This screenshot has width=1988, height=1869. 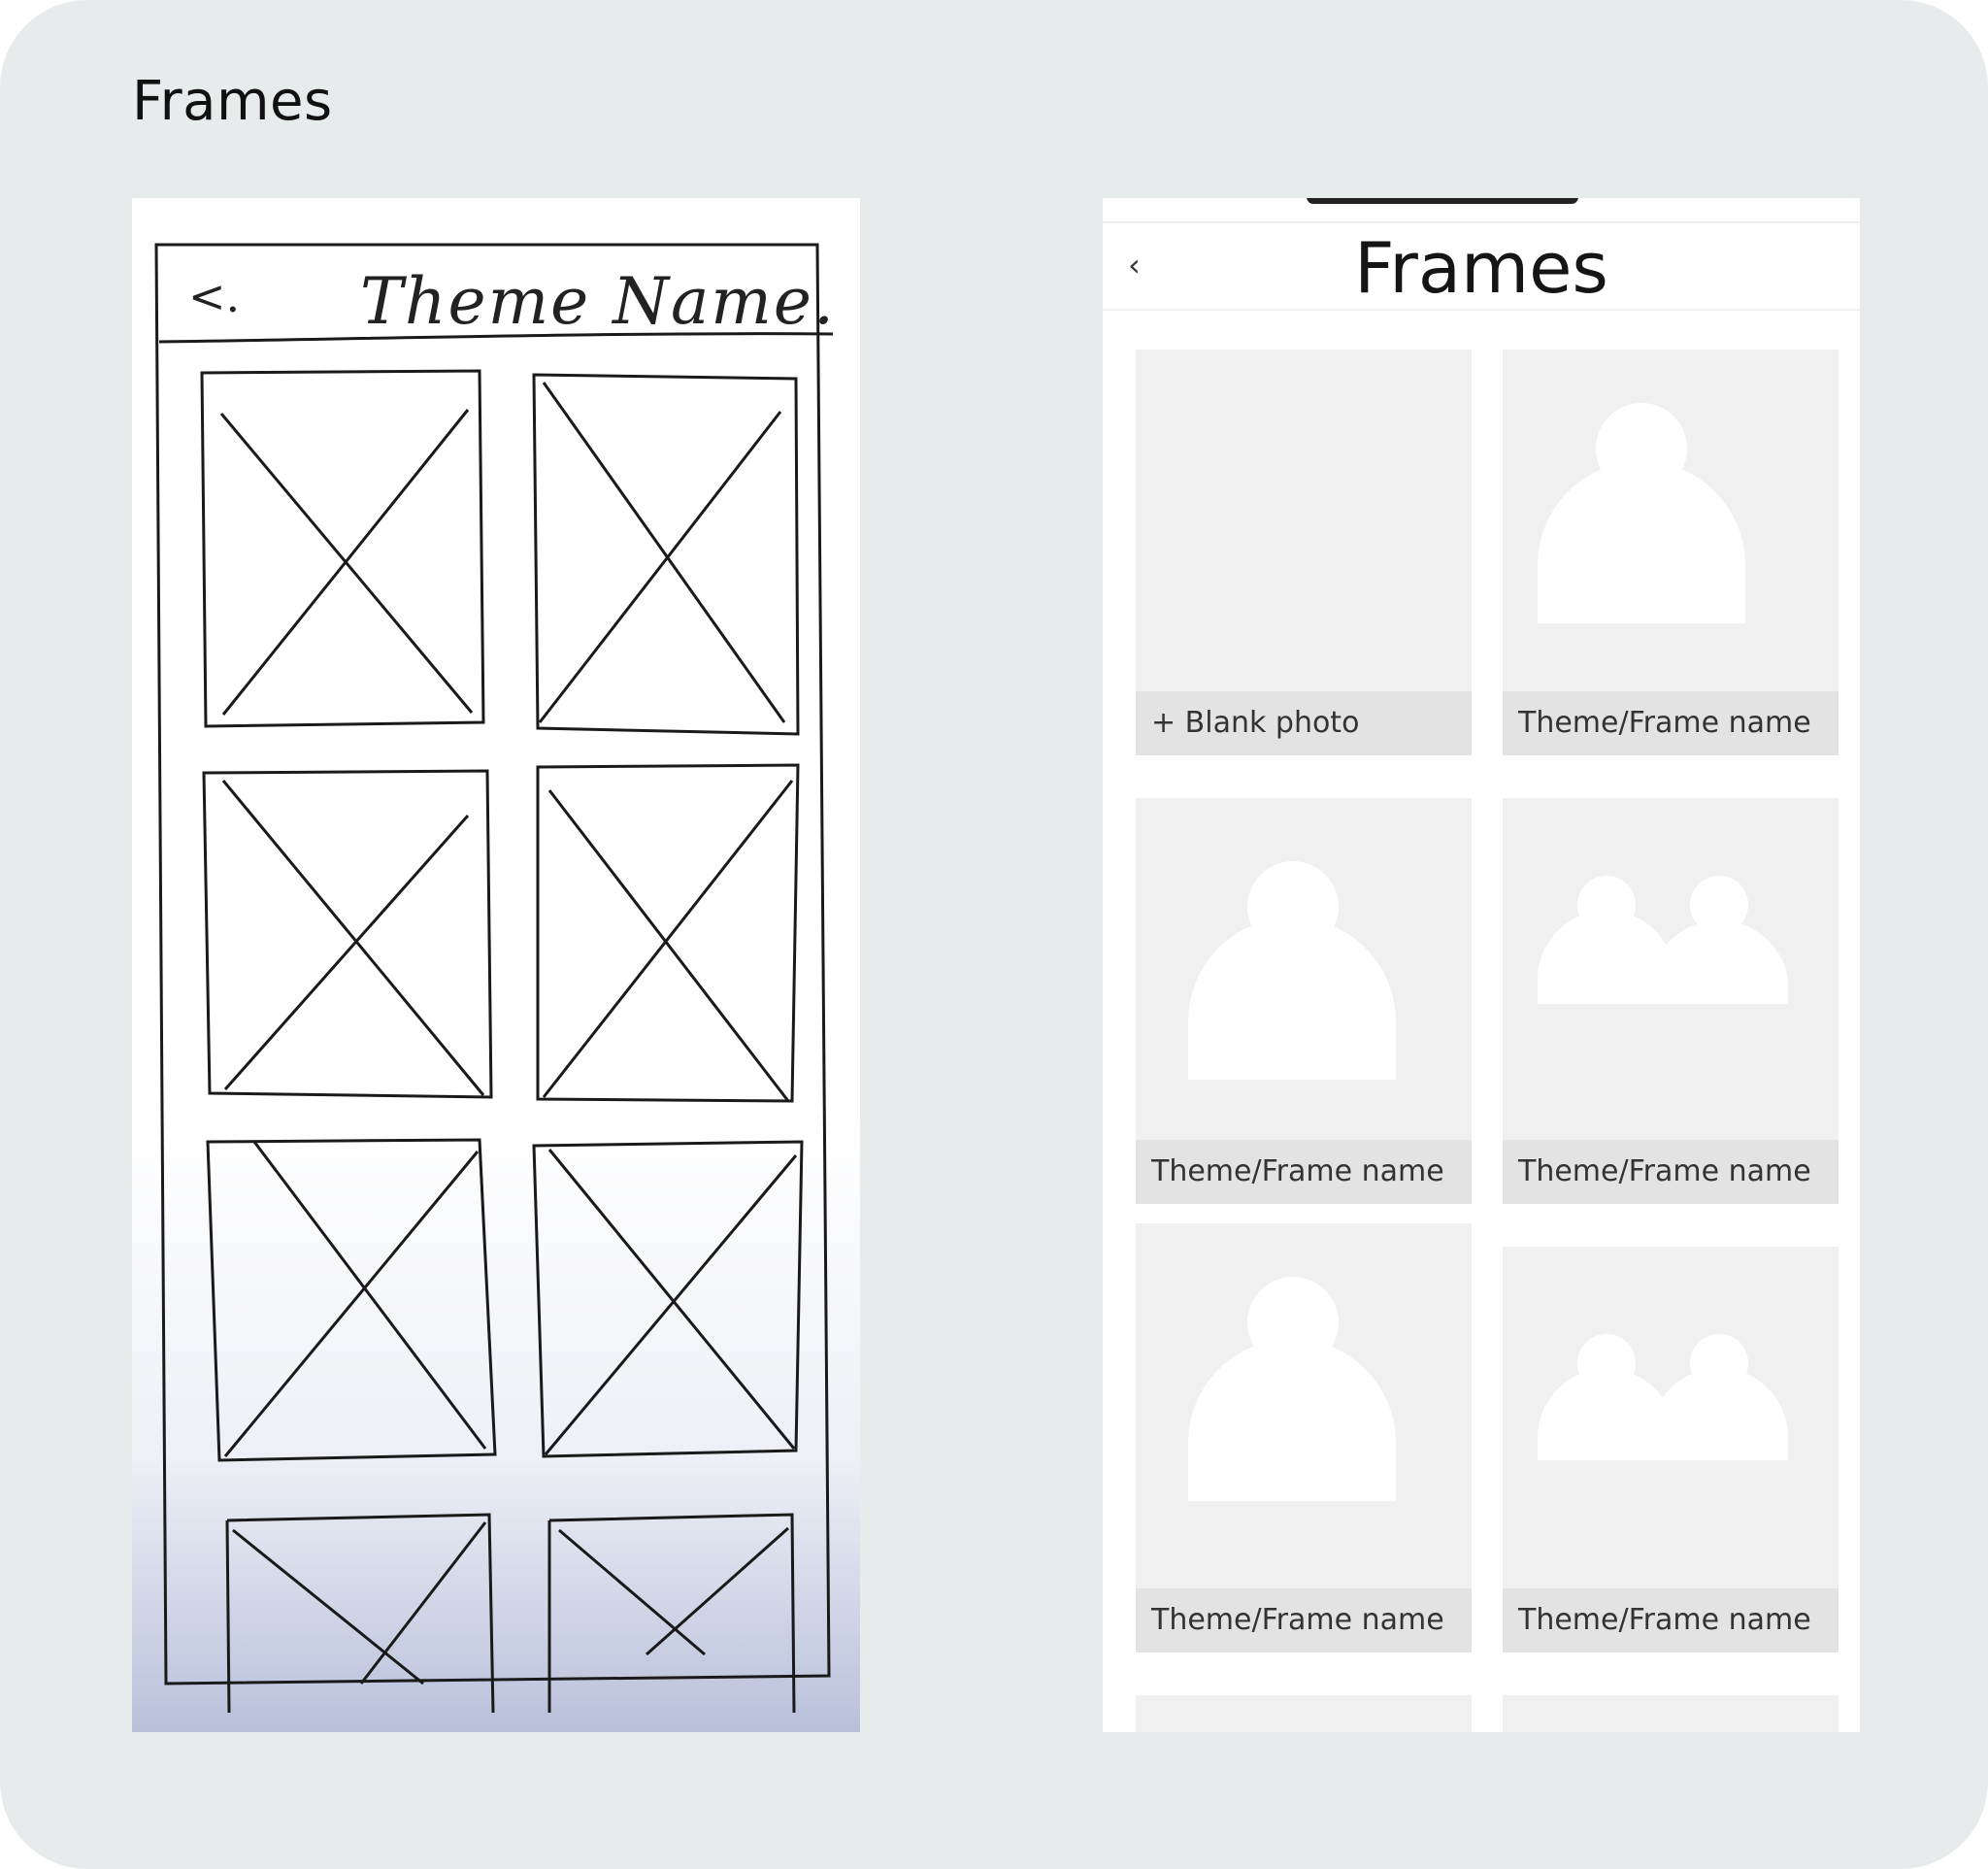 What do you see at coordinates (353, 938) in the screenshot?
I see `sketch-tile-3-cross` at bounding box center [353, 938].